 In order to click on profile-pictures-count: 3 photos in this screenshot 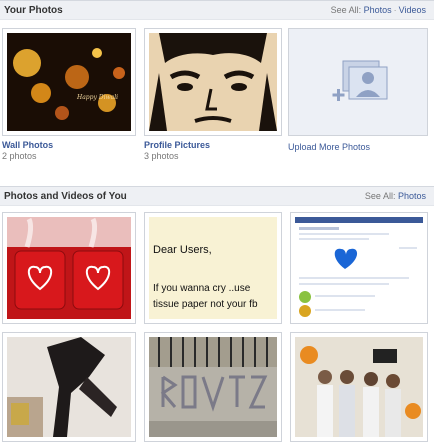, I will do `click(161, 156)`.